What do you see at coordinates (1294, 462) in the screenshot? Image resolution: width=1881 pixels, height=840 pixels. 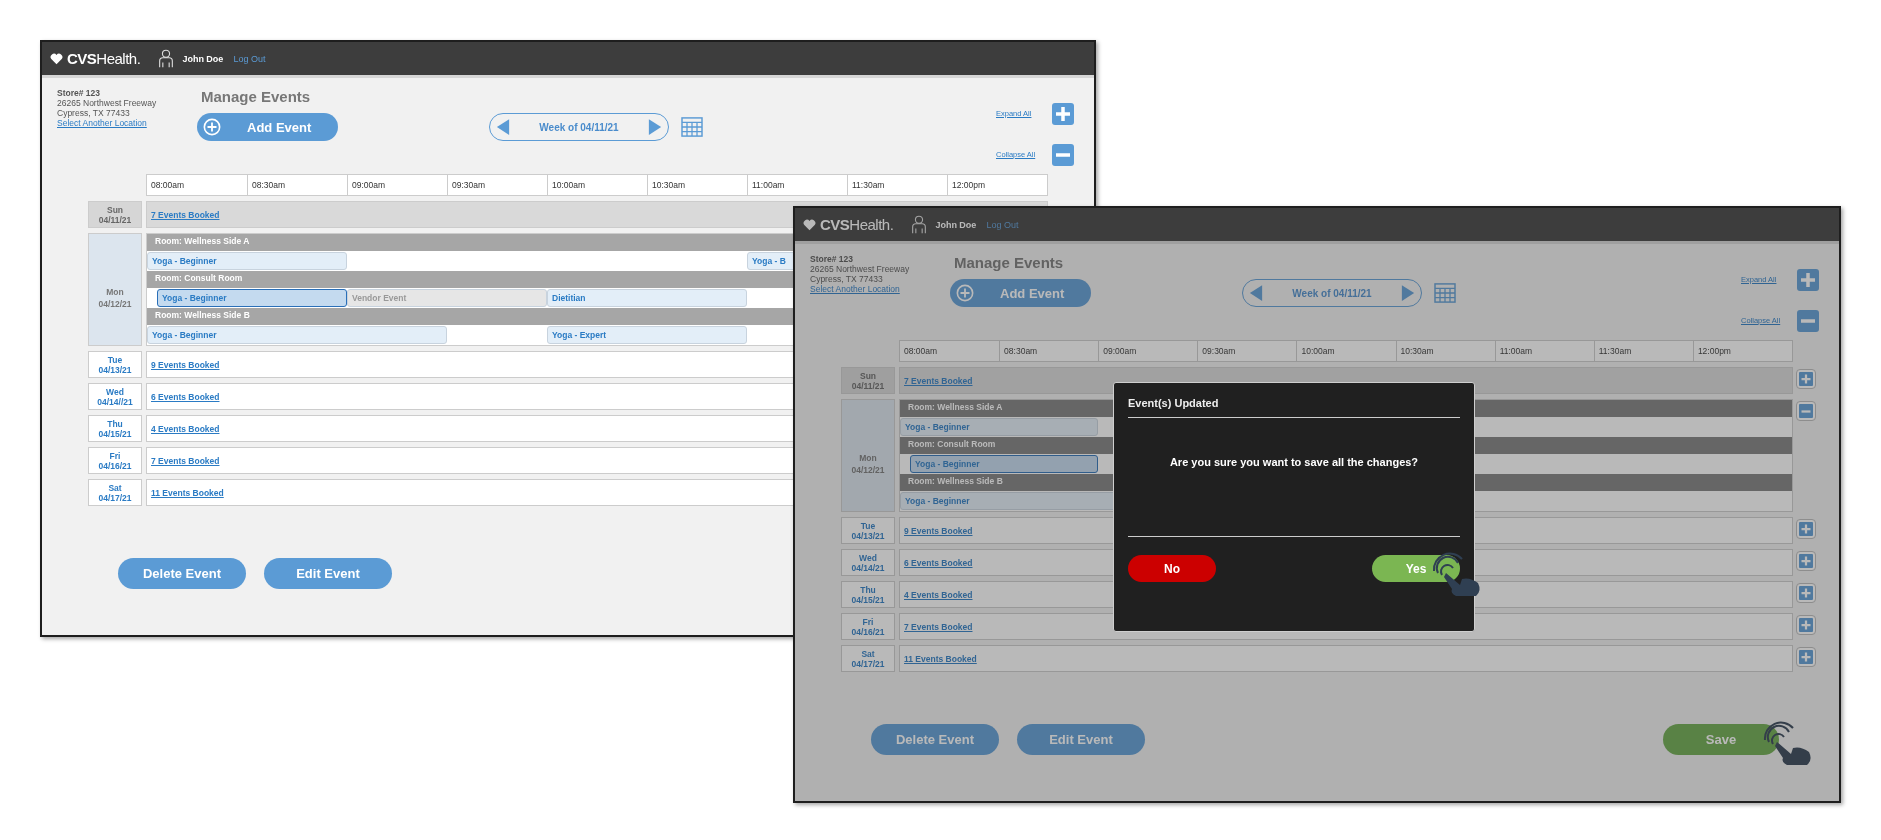 I see `dialog-message: Are you sure you want to save all the changes?` at bounding box center [1294, 462].